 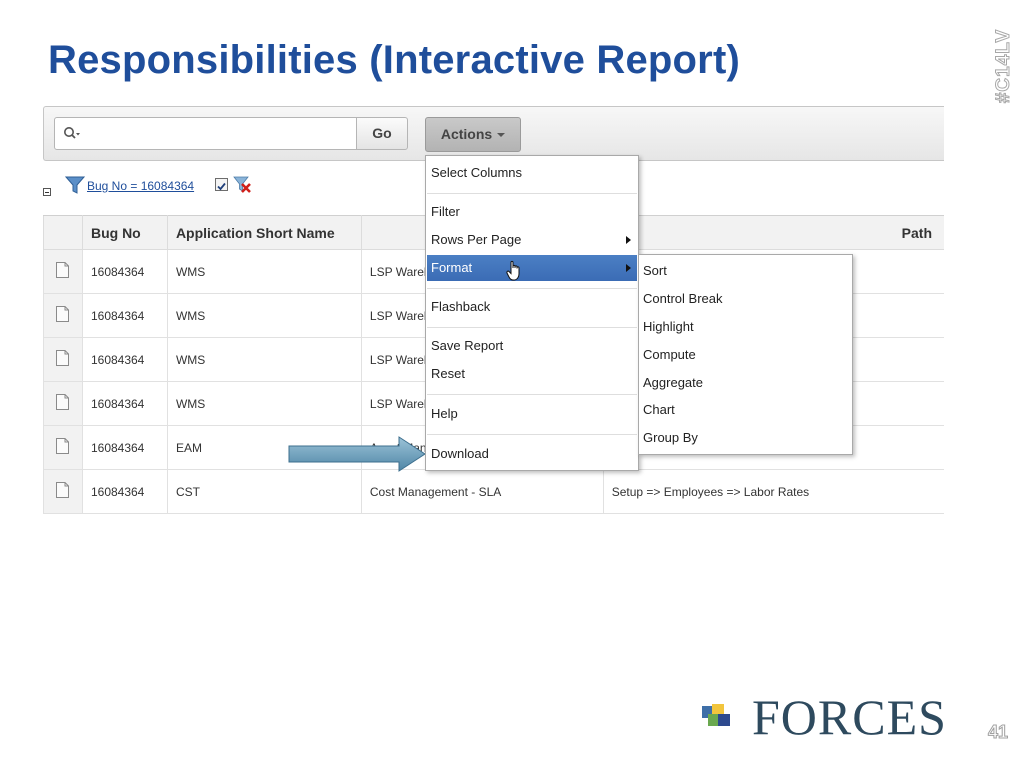 I want to click on column-header-path: Path, so click(x=773, y=232).